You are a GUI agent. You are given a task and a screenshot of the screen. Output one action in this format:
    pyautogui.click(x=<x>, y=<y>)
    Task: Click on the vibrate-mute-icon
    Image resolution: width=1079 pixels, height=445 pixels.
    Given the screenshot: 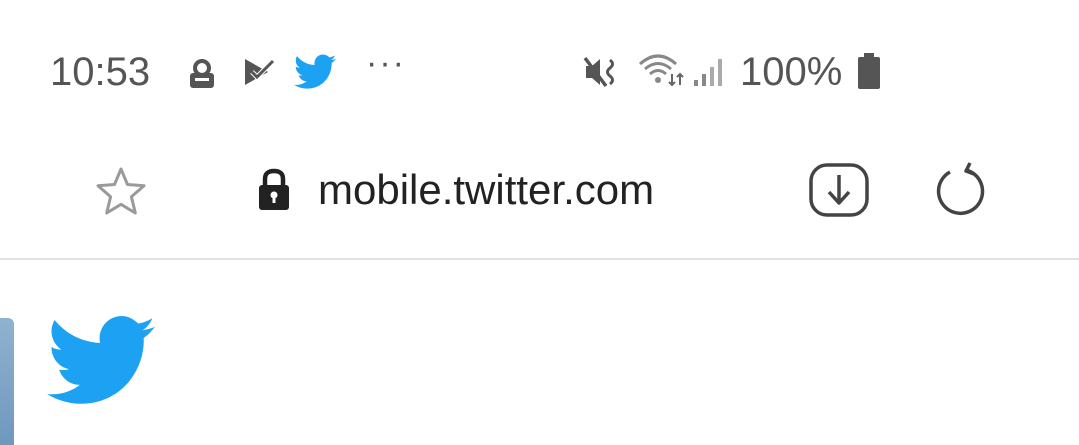 What is the action you would take?
    pyautogui.click(x=598, y=72)
    